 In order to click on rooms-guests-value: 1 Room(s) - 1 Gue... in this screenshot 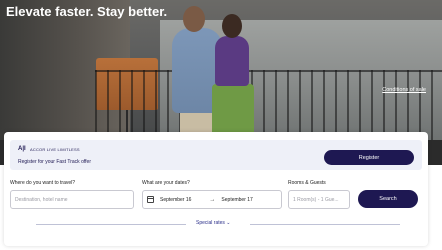, I will do `click(316, 199)`.